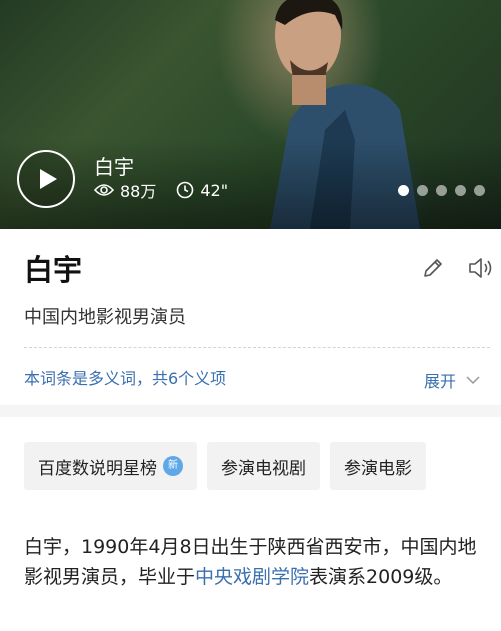  What do you see at coordinates (403, 190) in the screenshot?
I see `carousel-dot-active` at bounding box center [403, 190].